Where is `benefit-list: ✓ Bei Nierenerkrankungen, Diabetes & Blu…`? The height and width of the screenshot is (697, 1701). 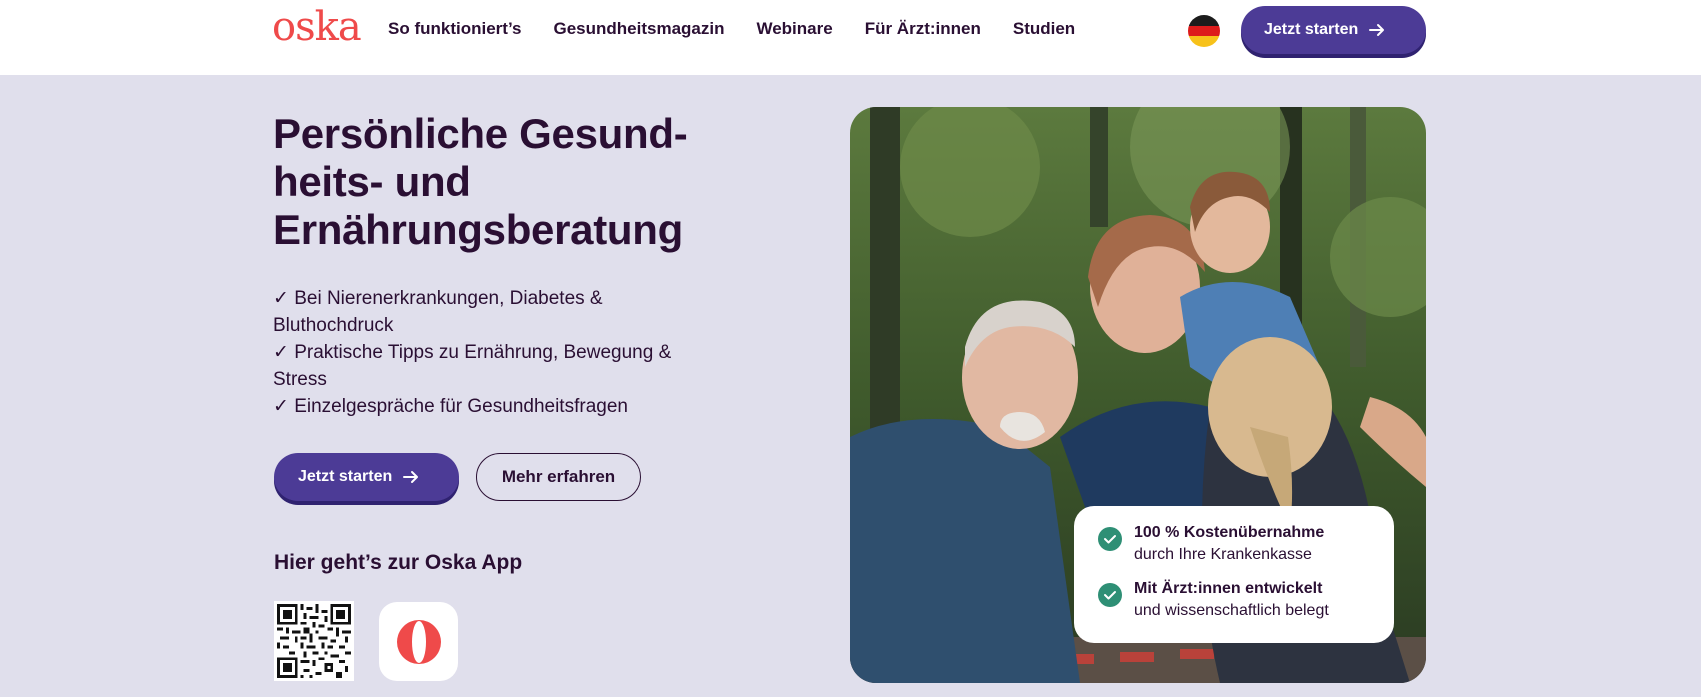 benefit-list: ✓ Bei Nierenerkrankungen, Diabetes & Blu… is located at coordinates (493, 352).